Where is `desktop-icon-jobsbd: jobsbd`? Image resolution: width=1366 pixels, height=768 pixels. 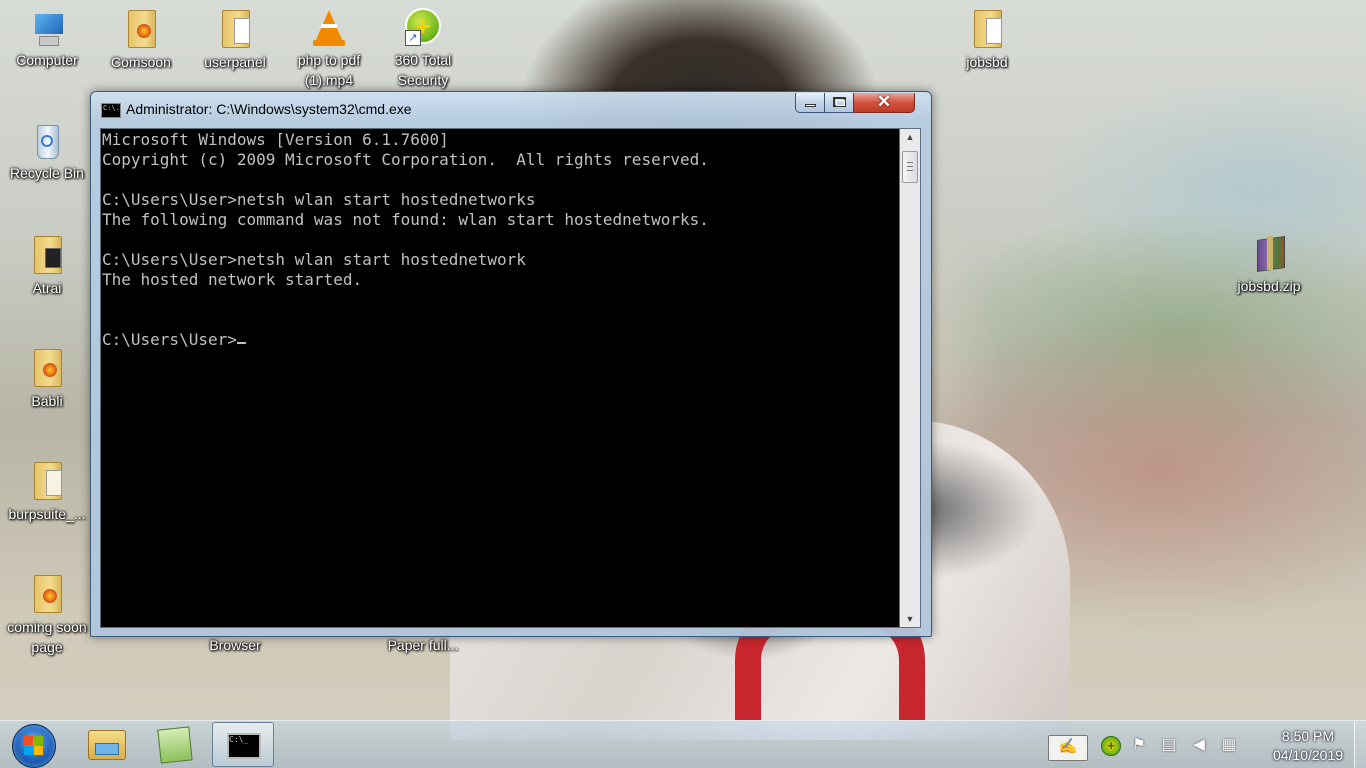
desktop-icon-jobsbd: jobsbd is located at coordinates (987, 40).